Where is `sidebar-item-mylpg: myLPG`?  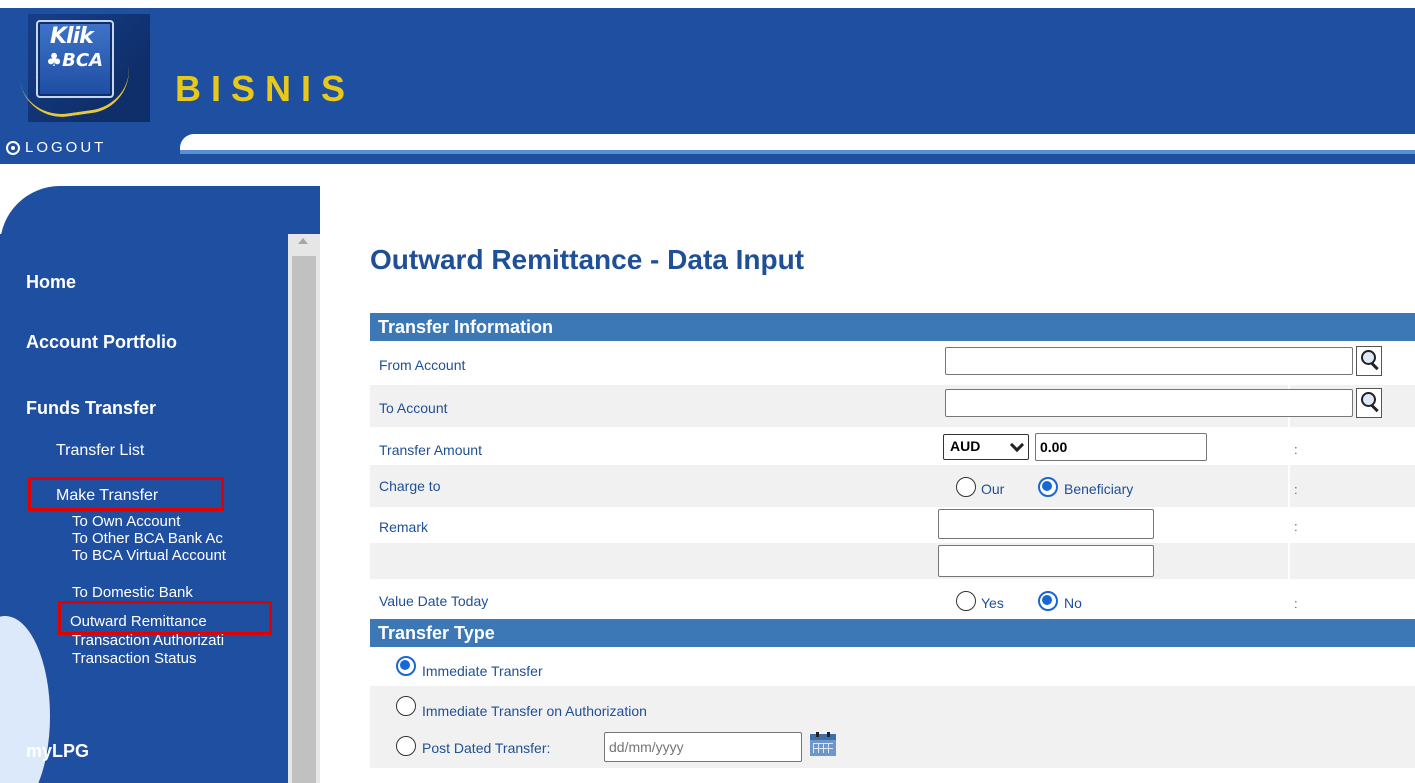 sidebar-item-mylpg: myLPG is located at coordinates (57, 751).